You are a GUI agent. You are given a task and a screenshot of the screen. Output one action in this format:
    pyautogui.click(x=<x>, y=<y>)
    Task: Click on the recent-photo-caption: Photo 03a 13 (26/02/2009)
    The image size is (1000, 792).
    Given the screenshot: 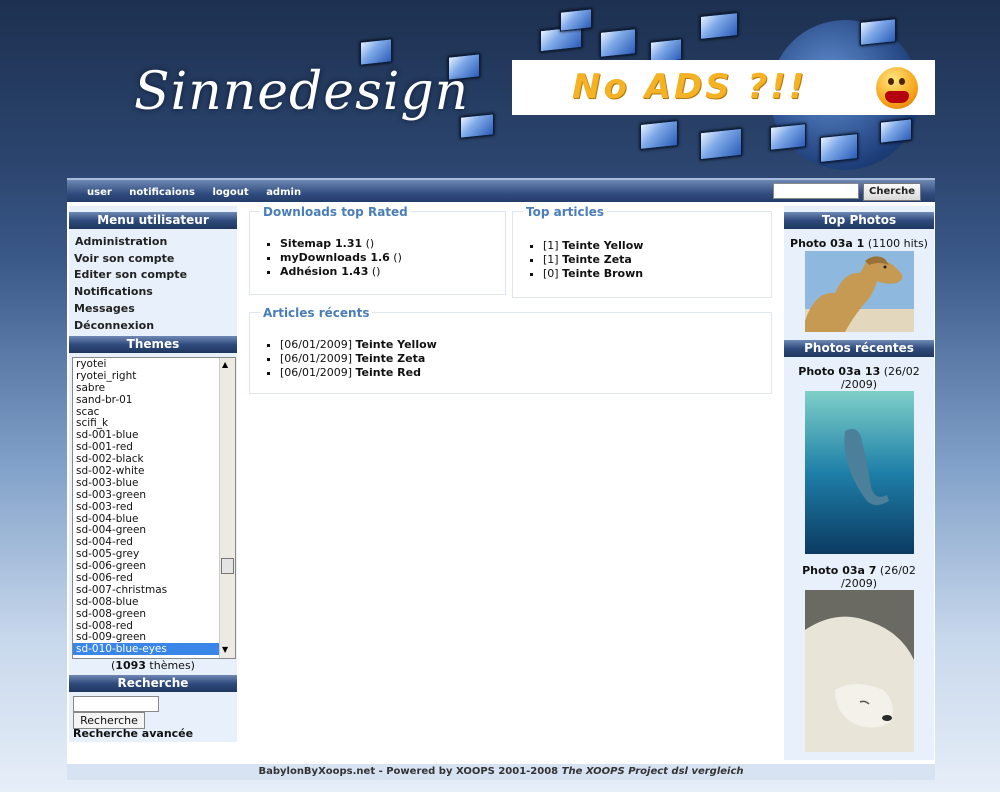 What is the action you would take?
    pyautogui.click(x=859, y=378)
    